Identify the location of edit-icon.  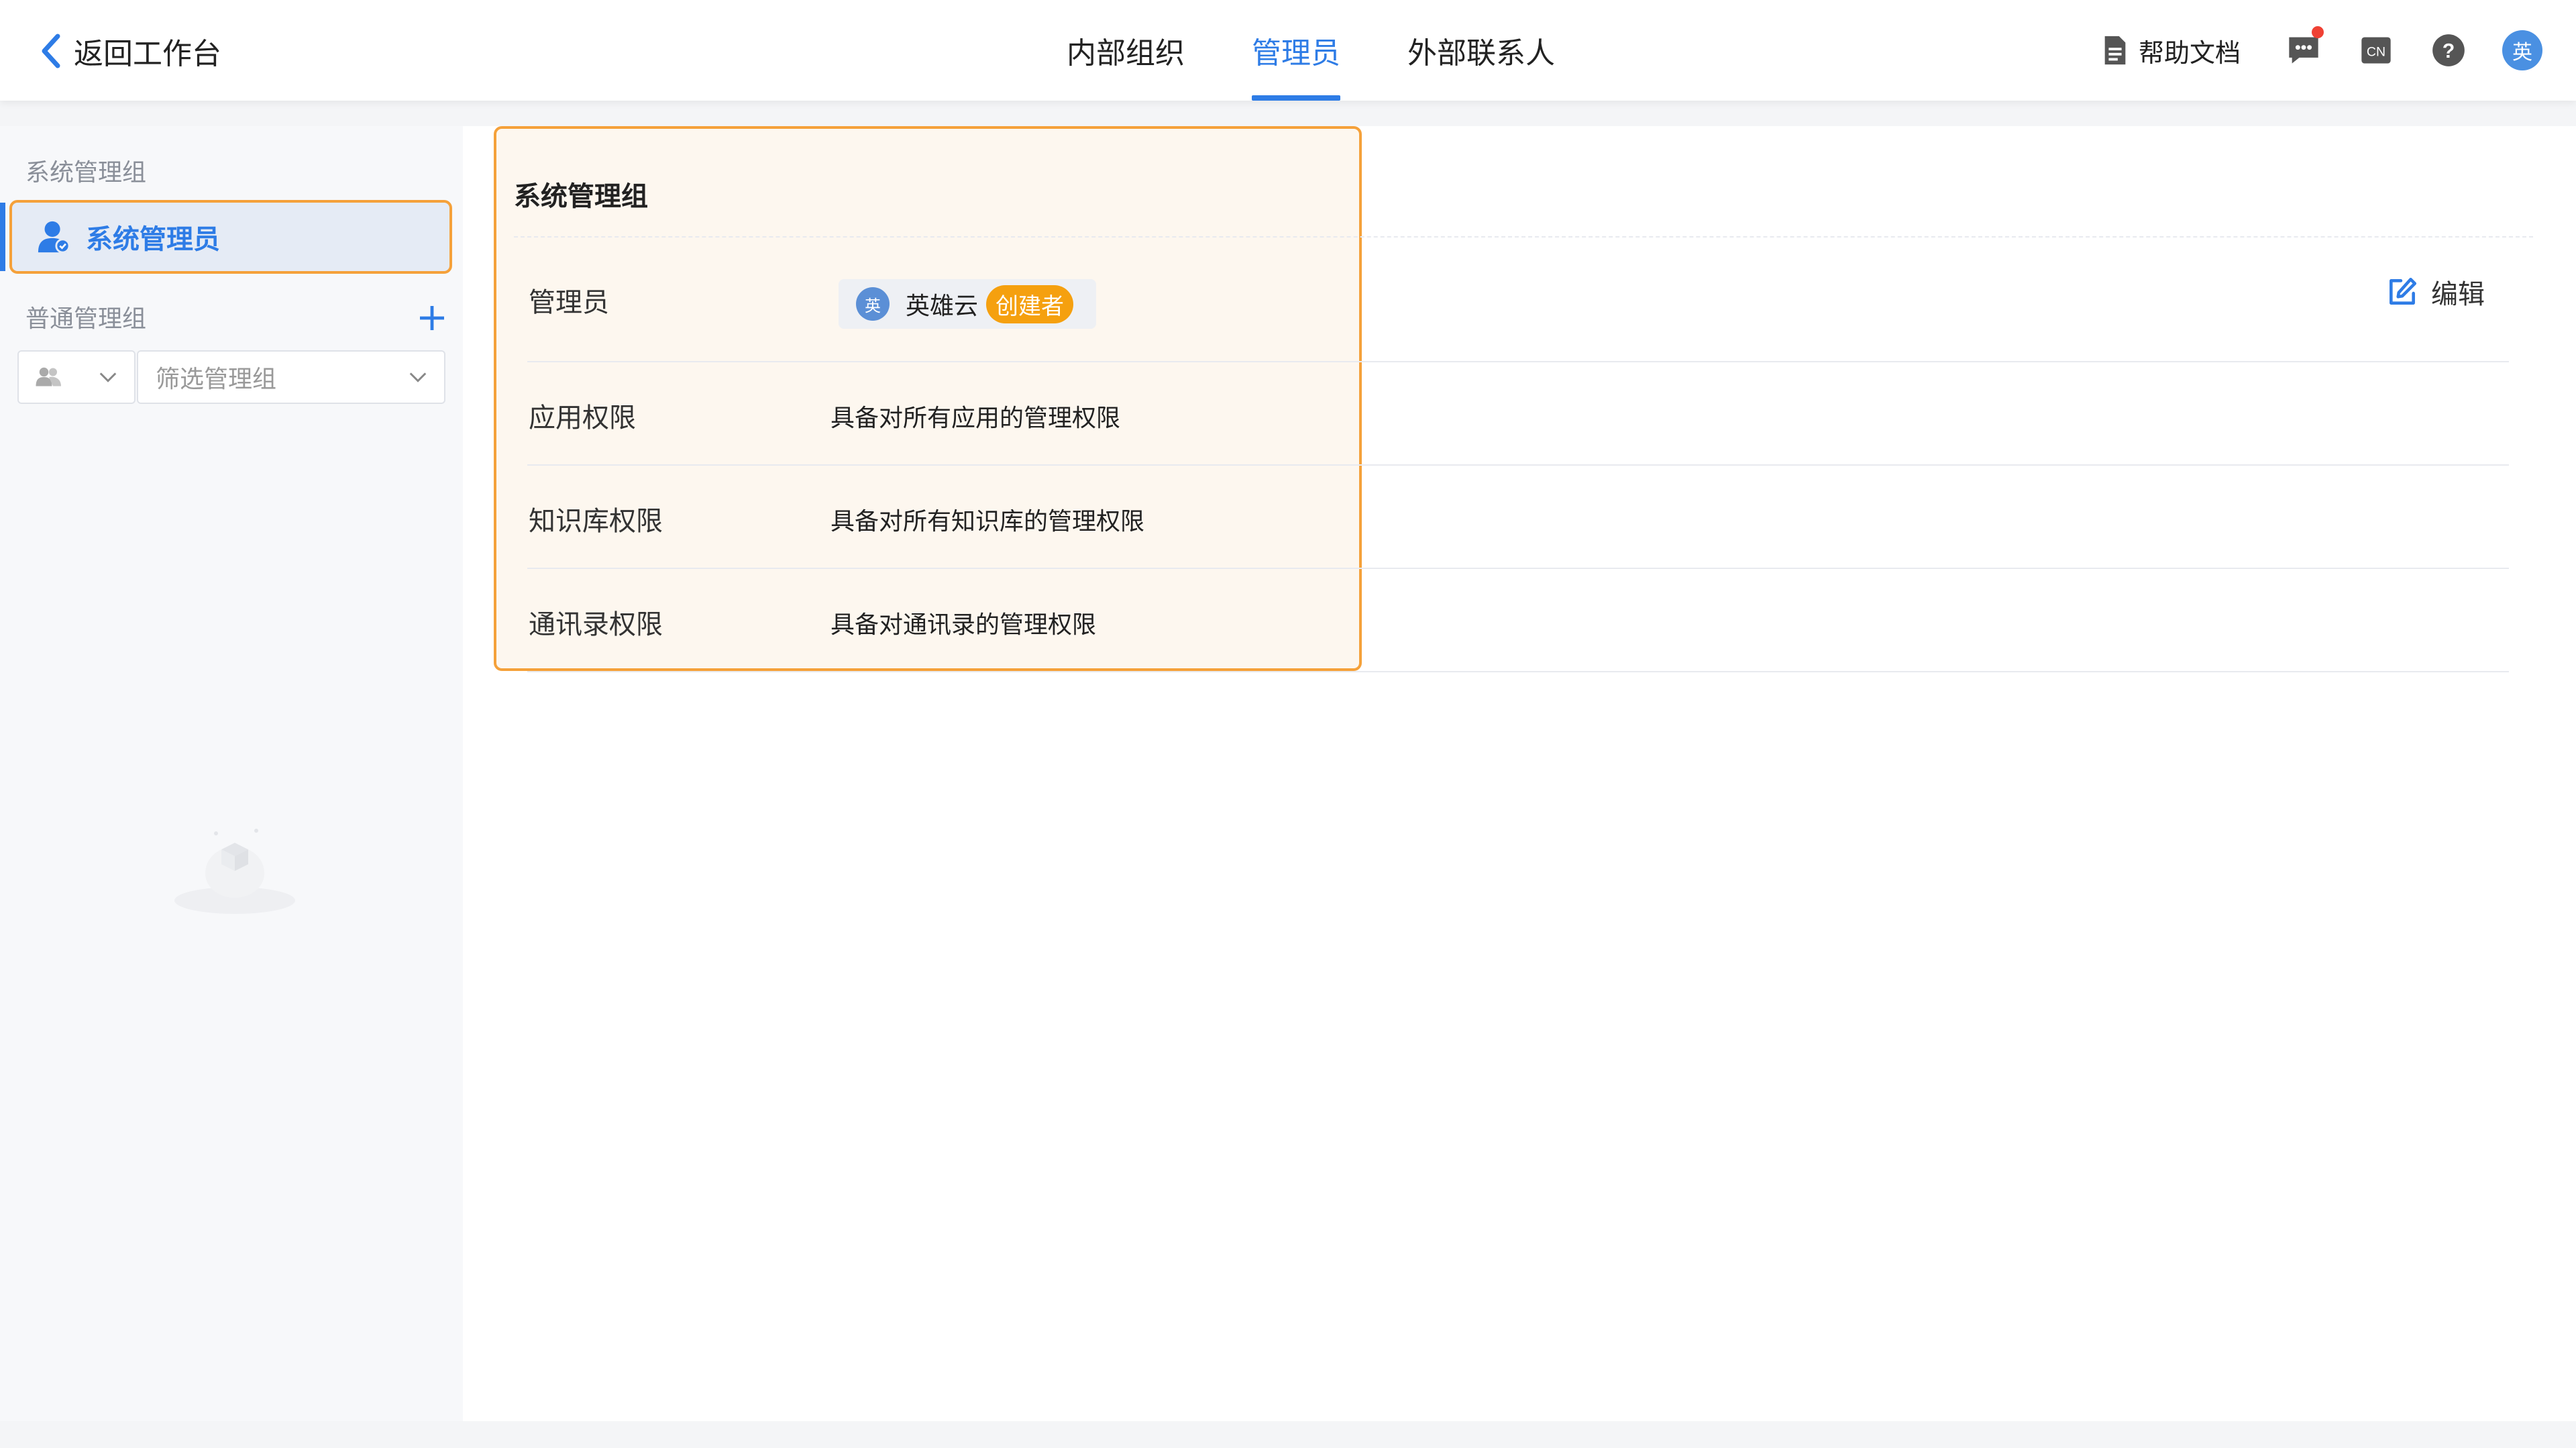
(2403, 291).